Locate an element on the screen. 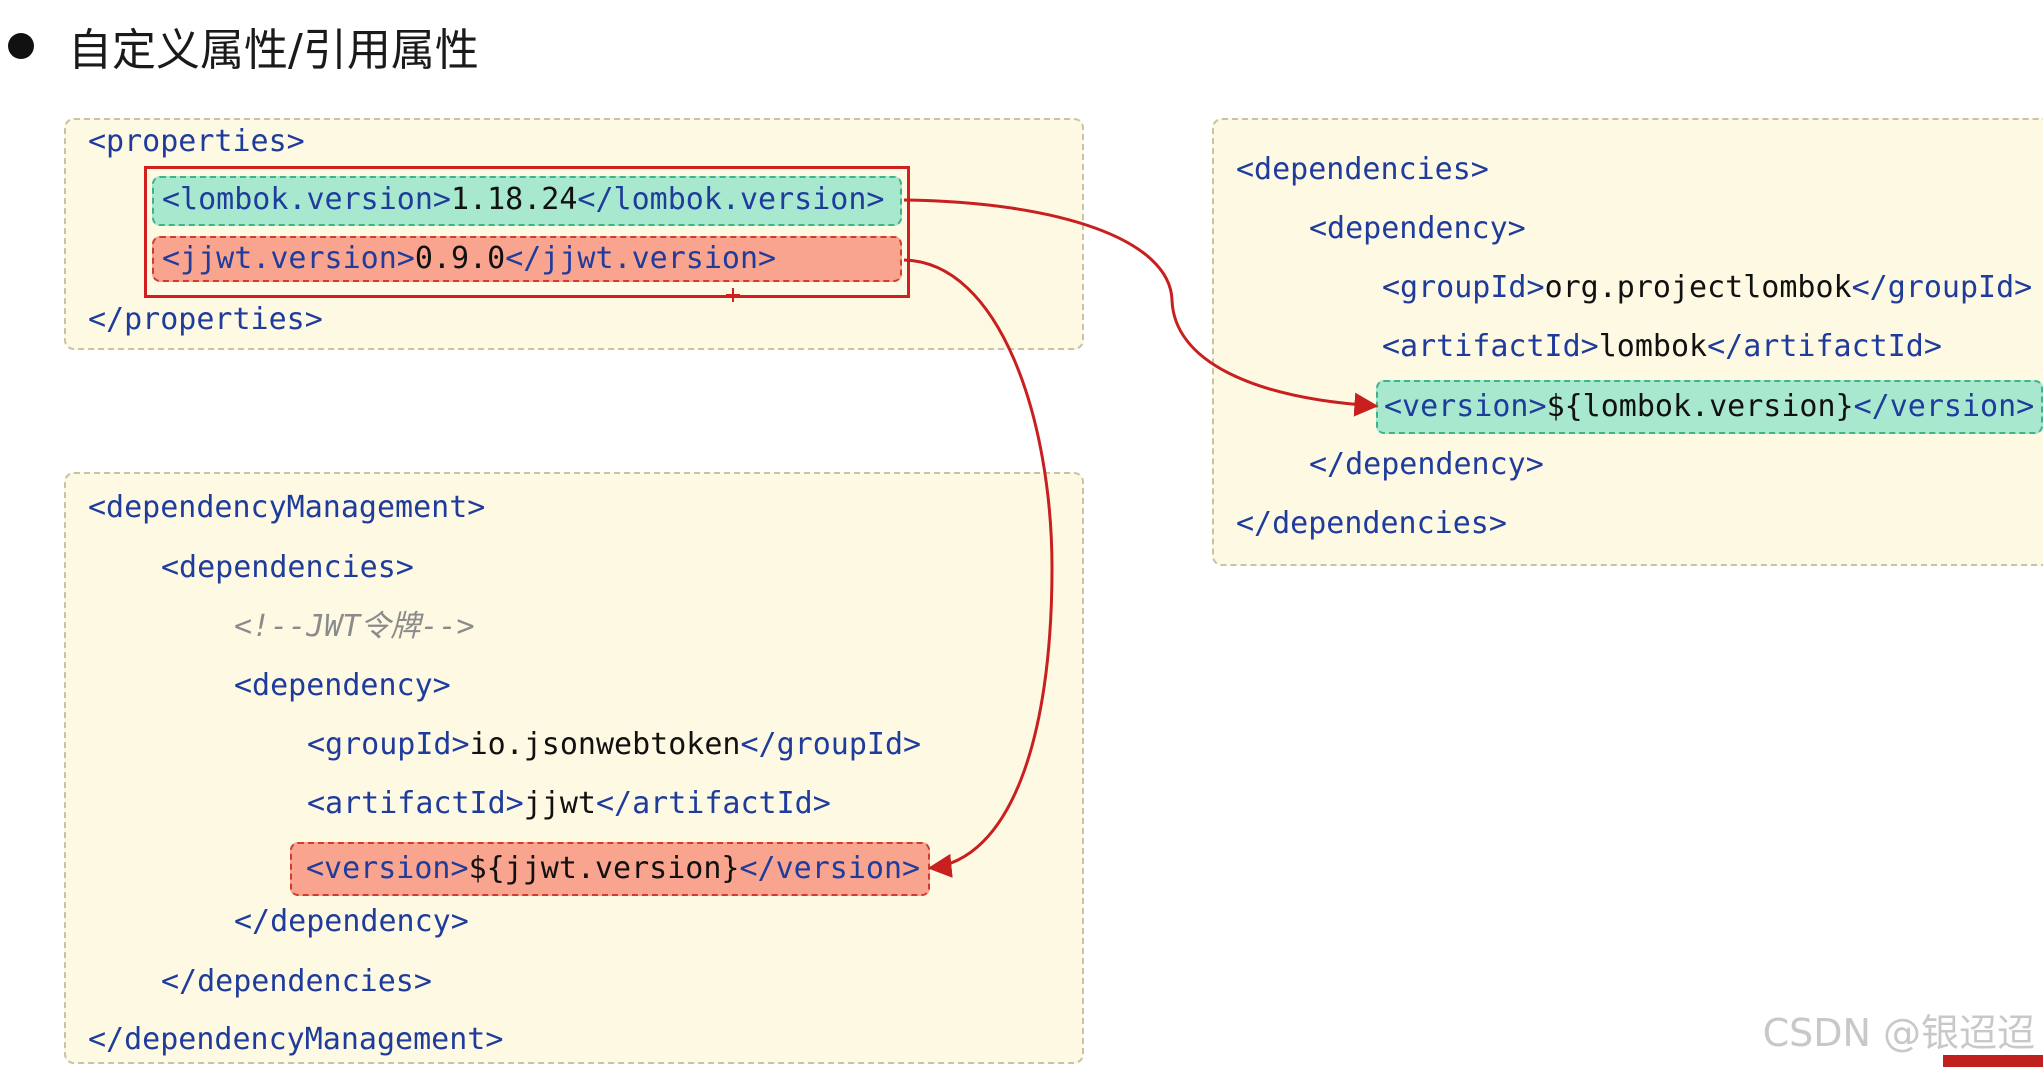  csdn-watermark: CSDN @银迢迢 is located at coordinates (1898, 1033).